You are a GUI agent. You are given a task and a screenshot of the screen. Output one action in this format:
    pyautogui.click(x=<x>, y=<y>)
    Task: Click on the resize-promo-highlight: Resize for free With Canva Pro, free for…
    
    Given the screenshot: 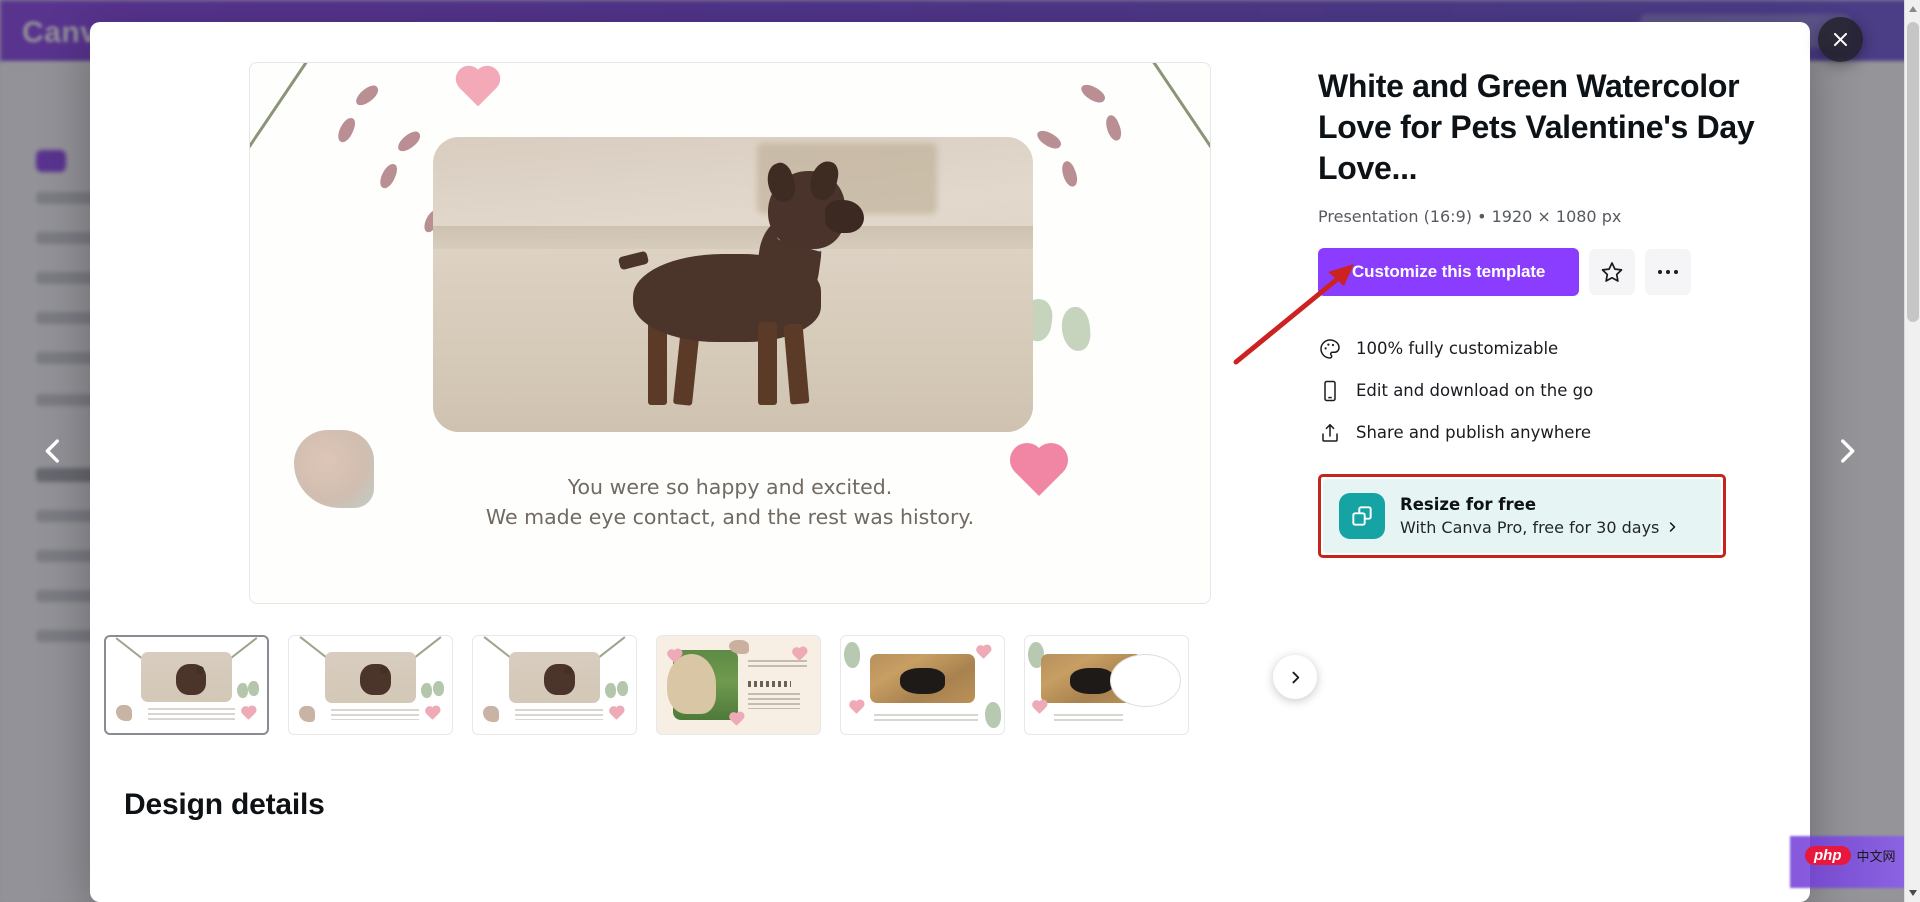 What is the action you would take?
    pyautogui.click(x=1522, y=515)
    